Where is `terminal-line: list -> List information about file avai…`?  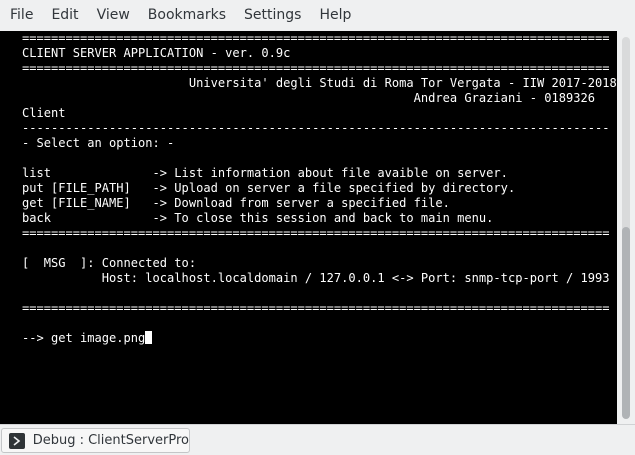 terminal-line: list -> List information about file avai… is located at coordinates (265, 173).